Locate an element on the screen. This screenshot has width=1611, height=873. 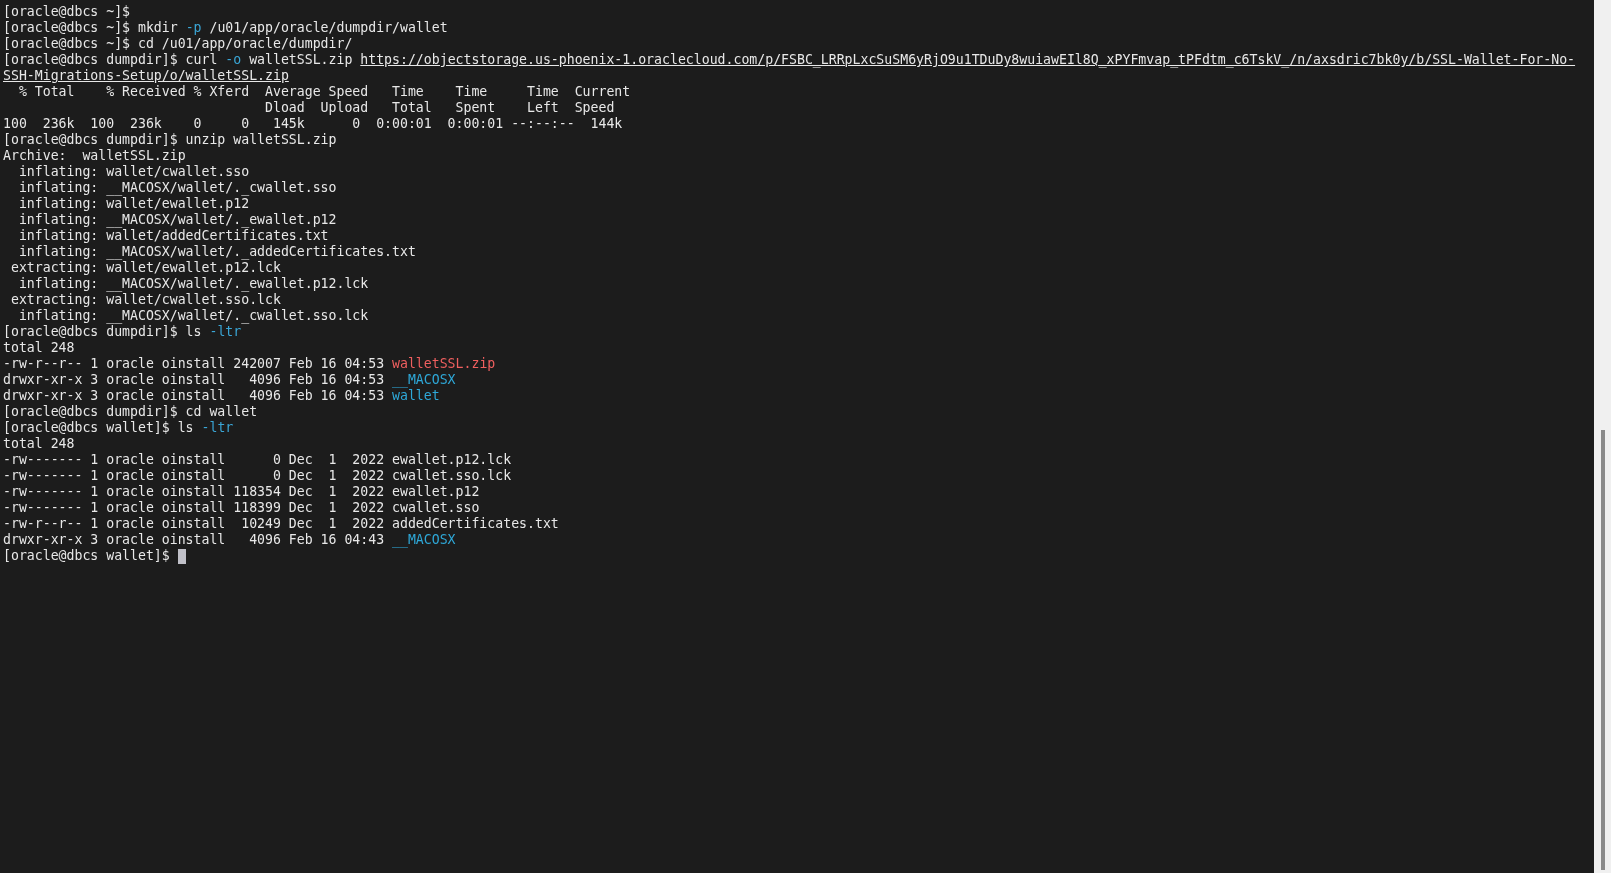
terminal-text: /u01/app/oracle/dumpdir/wallet is located at coordinates (328, 28).